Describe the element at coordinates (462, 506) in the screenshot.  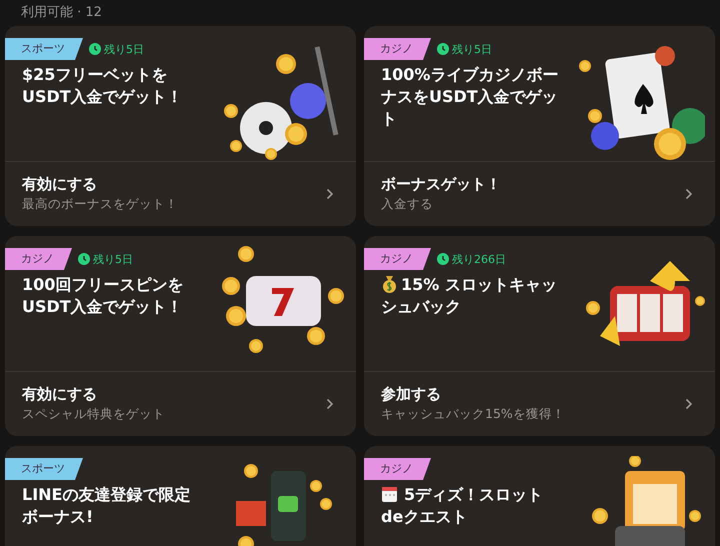
I see `promotion-title: 5ディズ！スロットdeクエスト` at that location.